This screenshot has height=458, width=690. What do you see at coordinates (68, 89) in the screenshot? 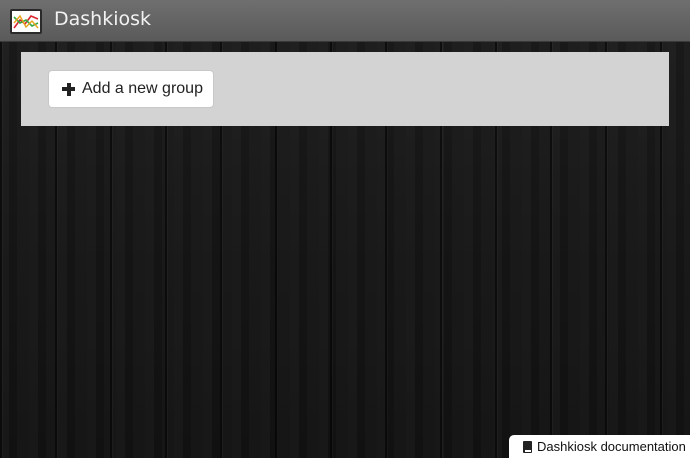
I see `plus-icon` at bounding box center [68, 89].